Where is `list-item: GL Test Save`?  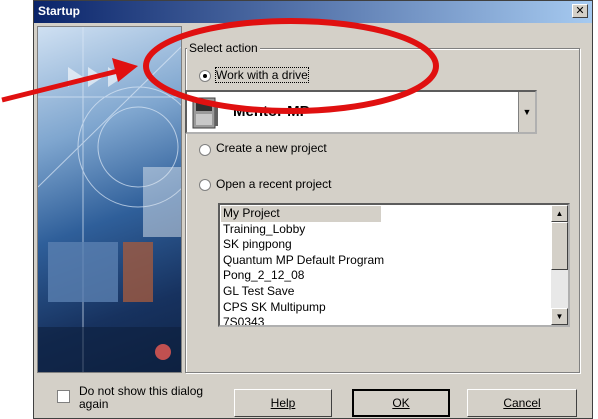
list-item: GL Test Save is located at coordinates (385, 292).